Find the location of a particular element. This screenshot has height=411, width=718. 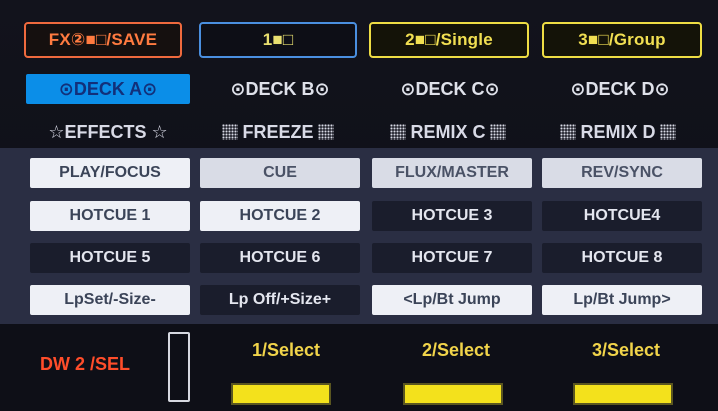

deck-row: ⊙DECK A⊙ ⊙DECK B⊙ ⊙DECK C⊙ ⊙DECK D⊙ is located at coordinates (364, 89).